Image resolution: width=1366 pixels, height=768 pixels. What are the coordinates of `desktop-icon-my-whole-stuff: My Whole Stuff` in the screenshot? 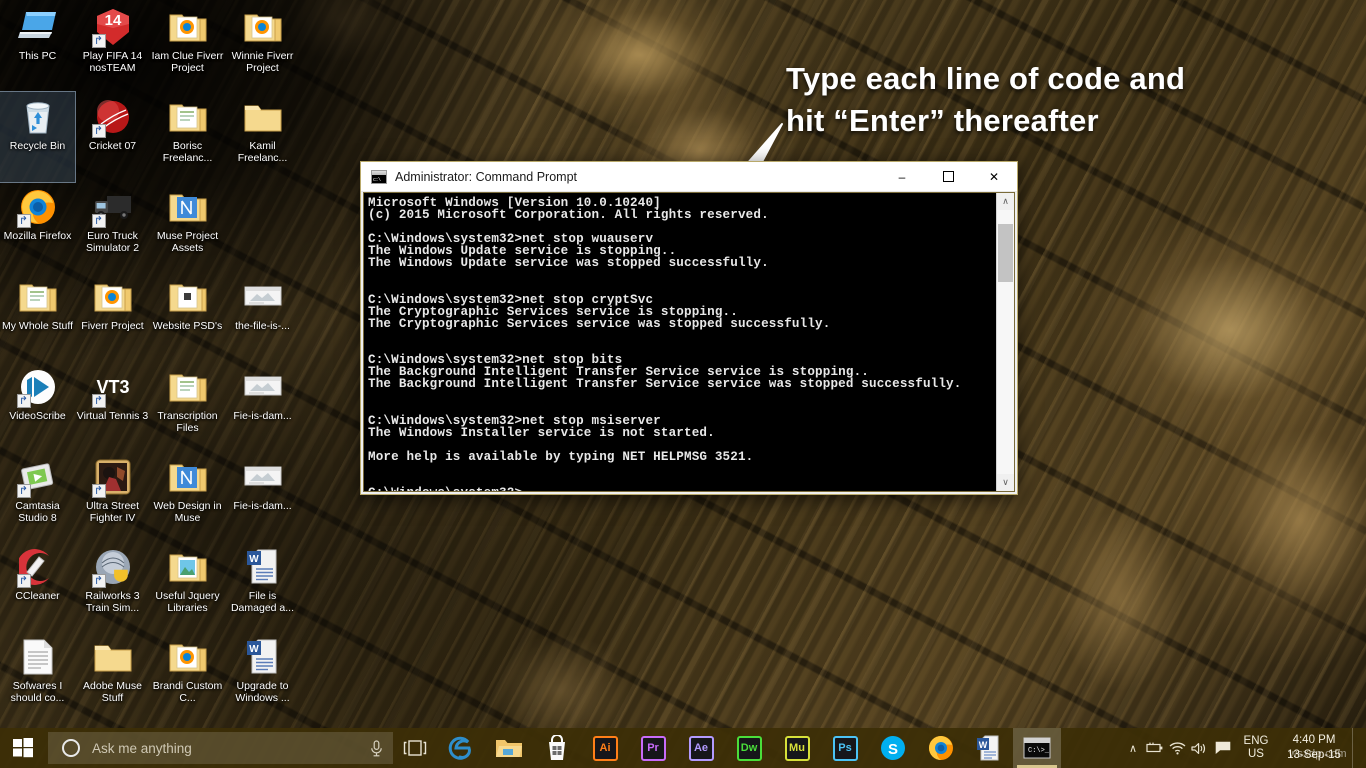 It's located at (37, 317).